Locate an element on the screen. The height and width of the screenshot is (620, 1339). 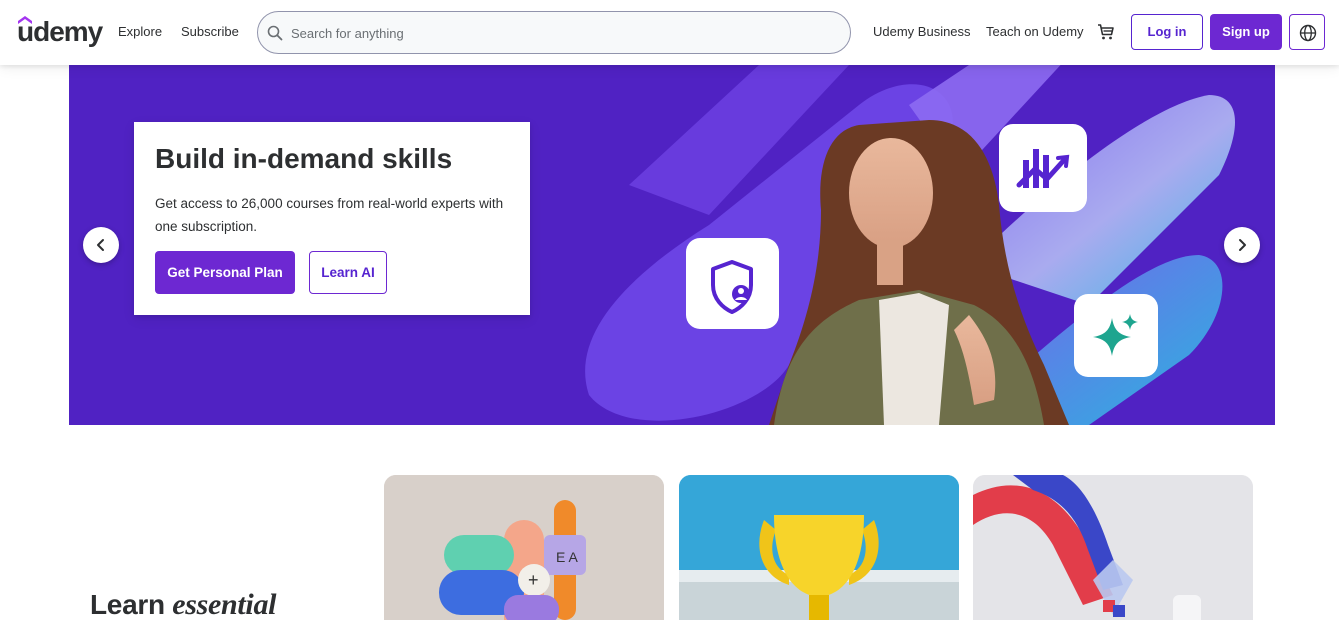
carousel-next-button is located at coordinates (1242, 245).